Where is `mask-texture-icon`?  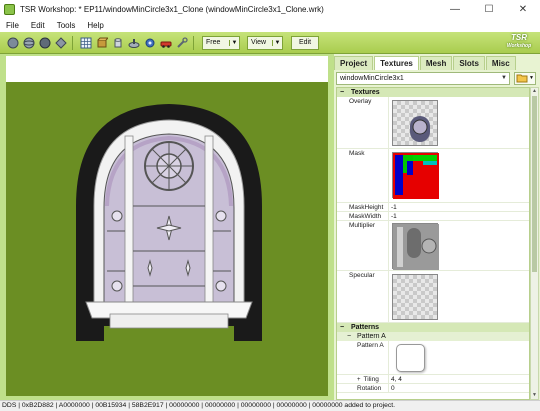
mask-texture-icon is located at coordinates (416, 176).